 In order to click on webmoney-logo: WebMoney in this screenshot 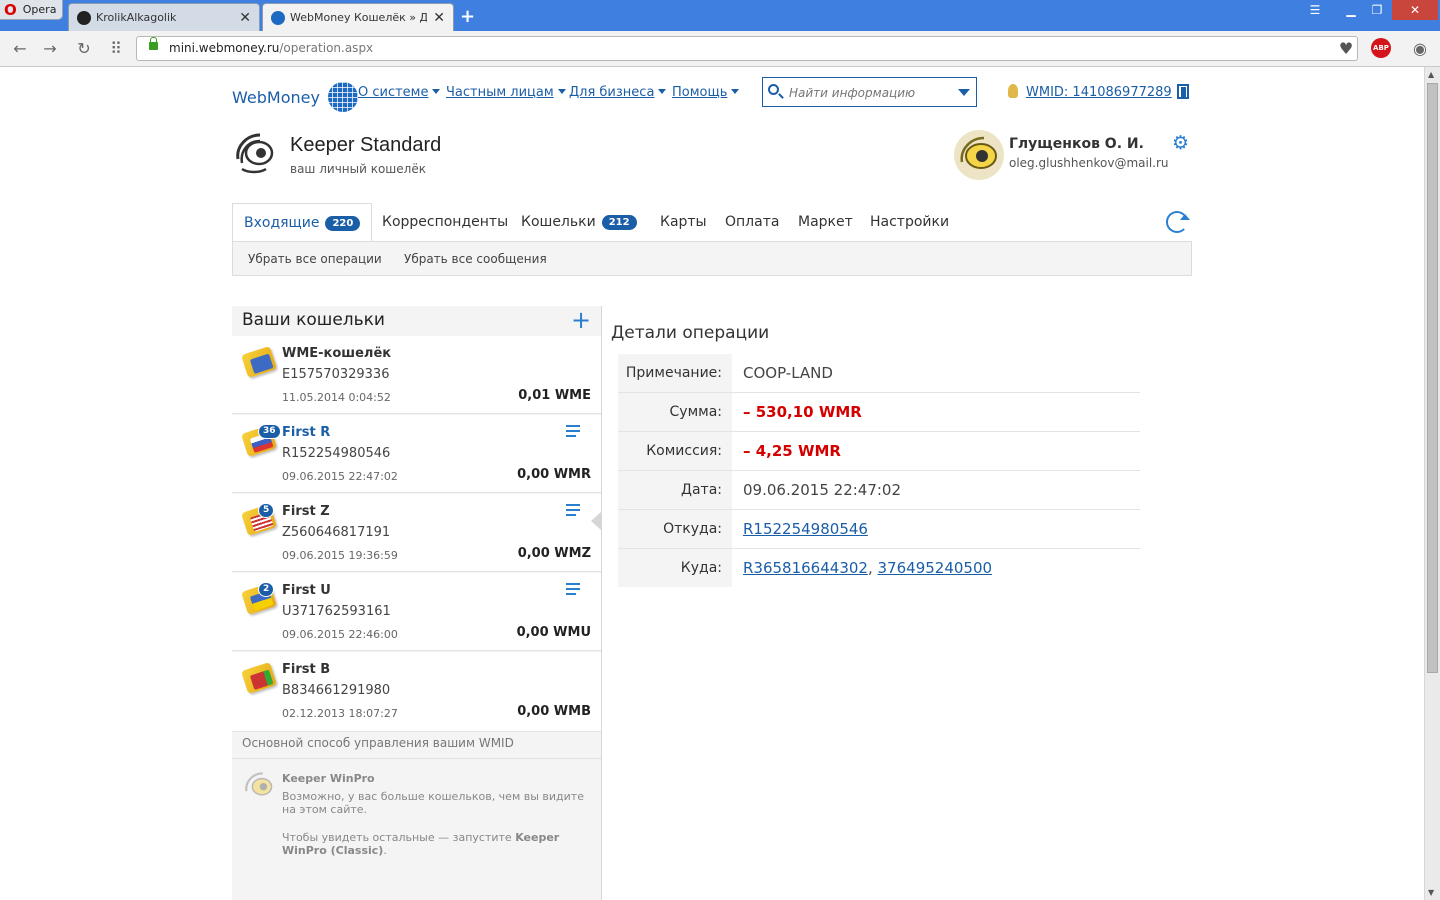, I will do `click(295, 97)`.